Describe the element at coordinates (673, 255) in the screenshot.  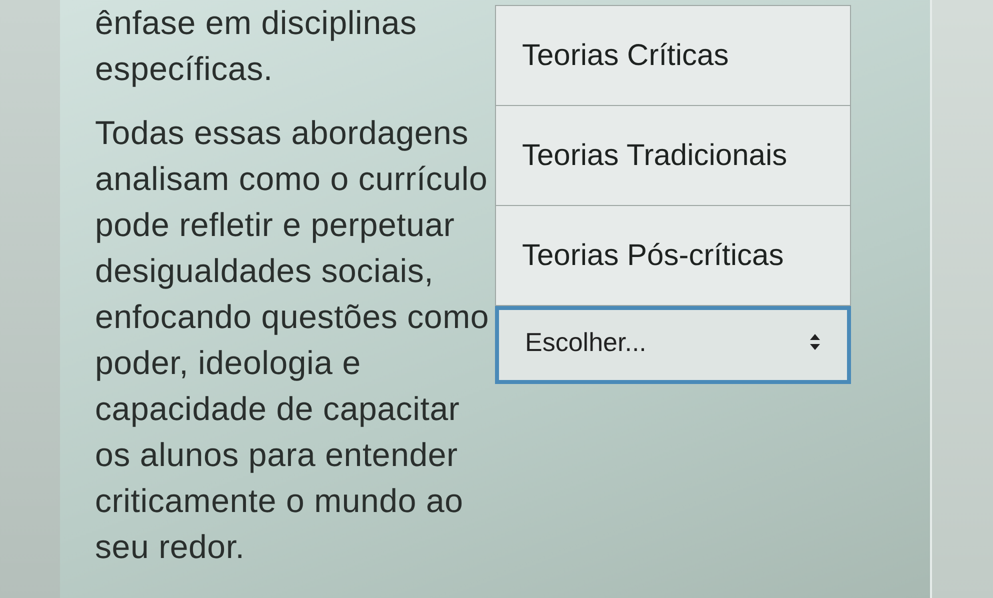
I see `dropdown-option: Teorias Pós-críticas` at that location.